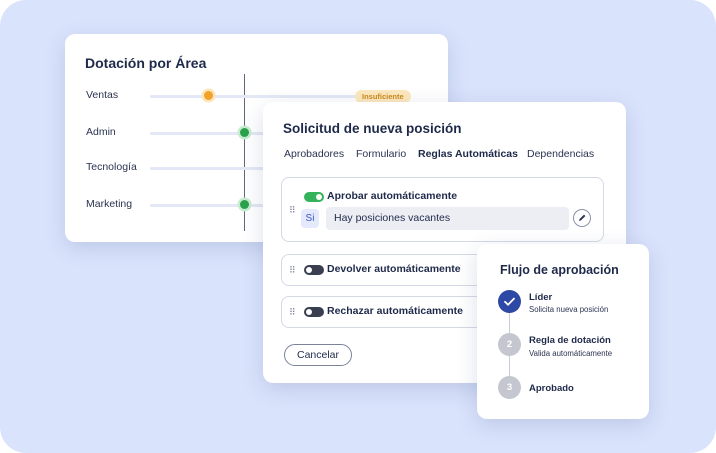 The width and height of the screenshot is (716, 453). Describe the element at coordinates (509, 344) in the screenshot. I see `step-2-marker: 2` at that location.